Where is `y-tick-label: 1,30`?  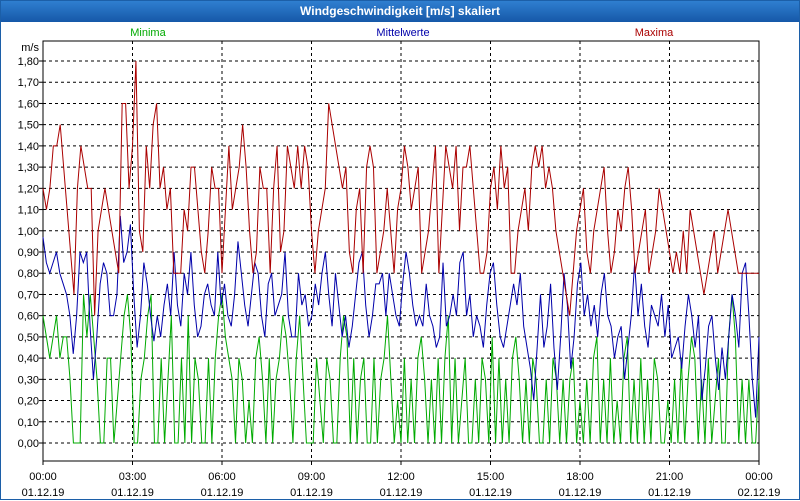 y-tick-label: 1,30 is located at coordinates (28, 168).